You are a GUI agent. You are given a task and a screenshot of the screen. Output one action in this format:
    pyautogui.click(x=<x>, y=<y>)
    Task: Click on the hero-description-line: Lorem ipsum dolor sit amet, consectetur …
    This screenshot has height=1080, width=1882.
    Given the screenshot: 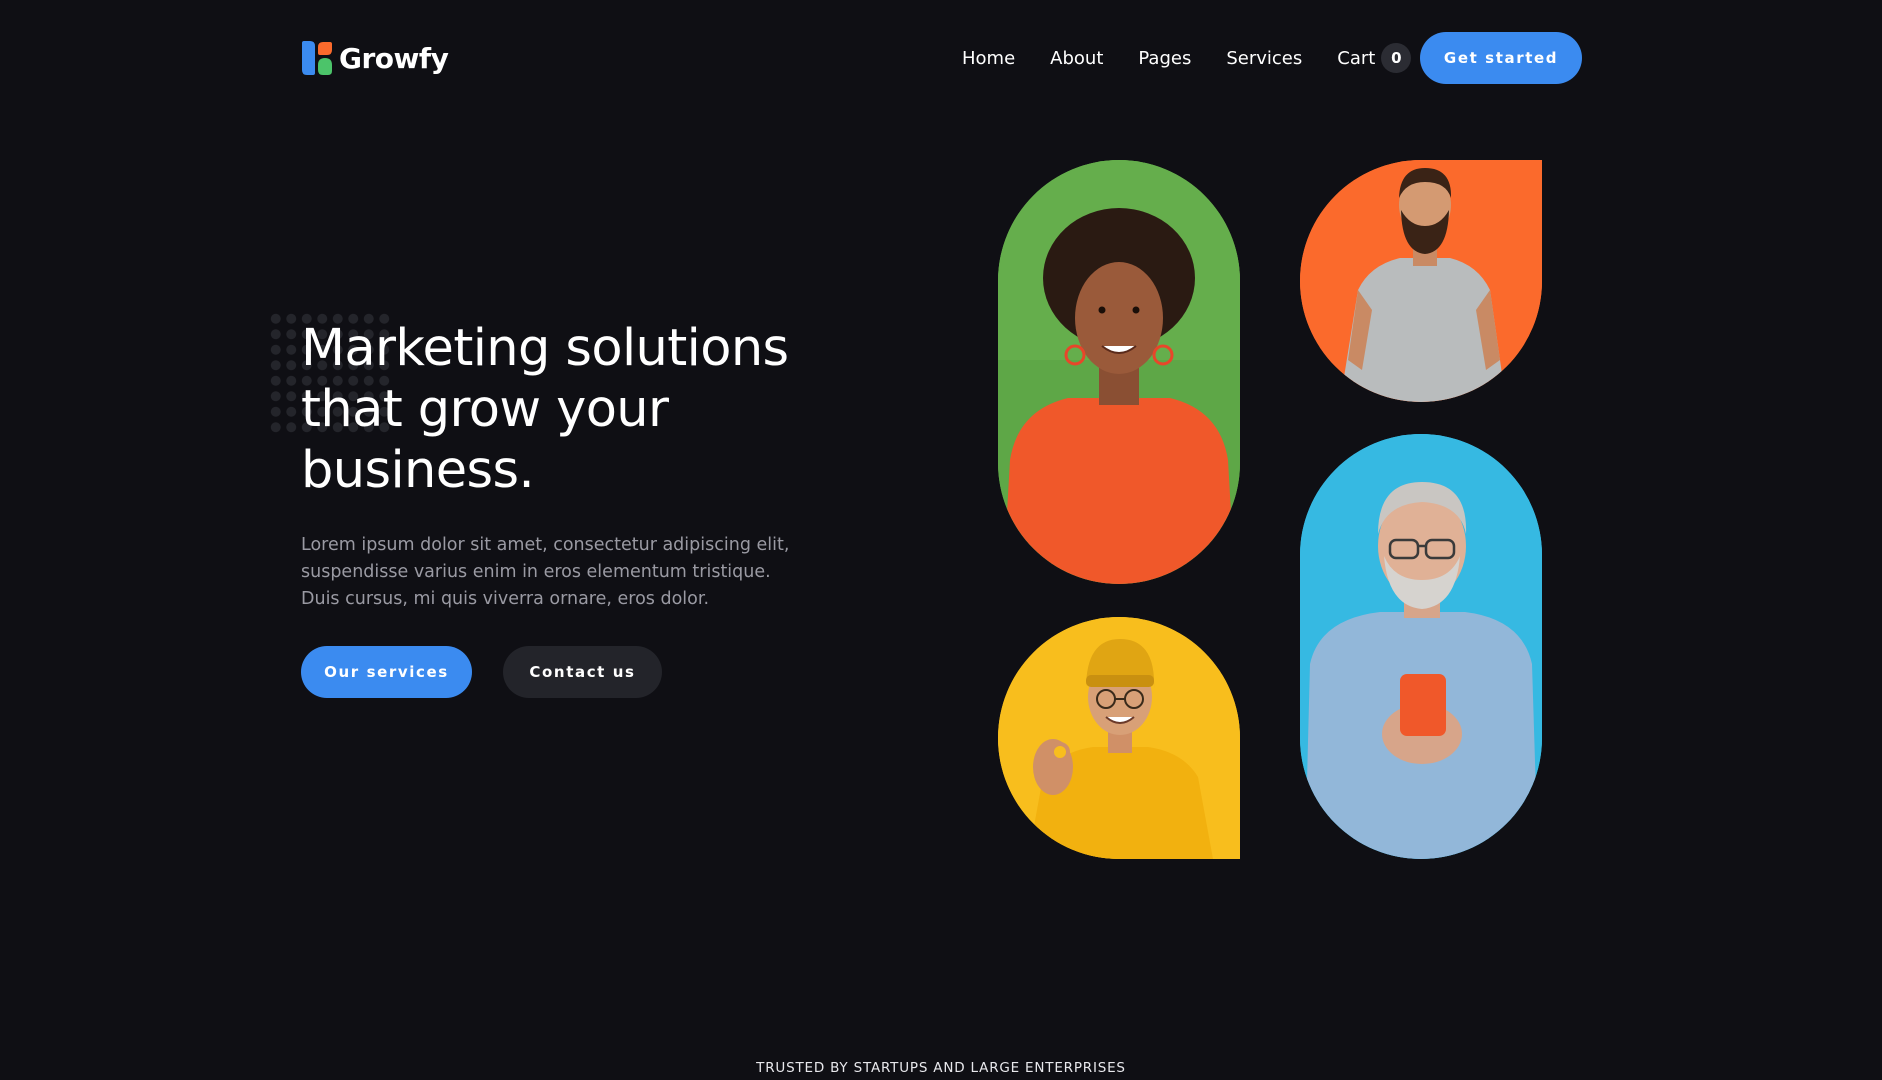 What is the action you would take?
    pyautogui.click(x=545, y=545)
    